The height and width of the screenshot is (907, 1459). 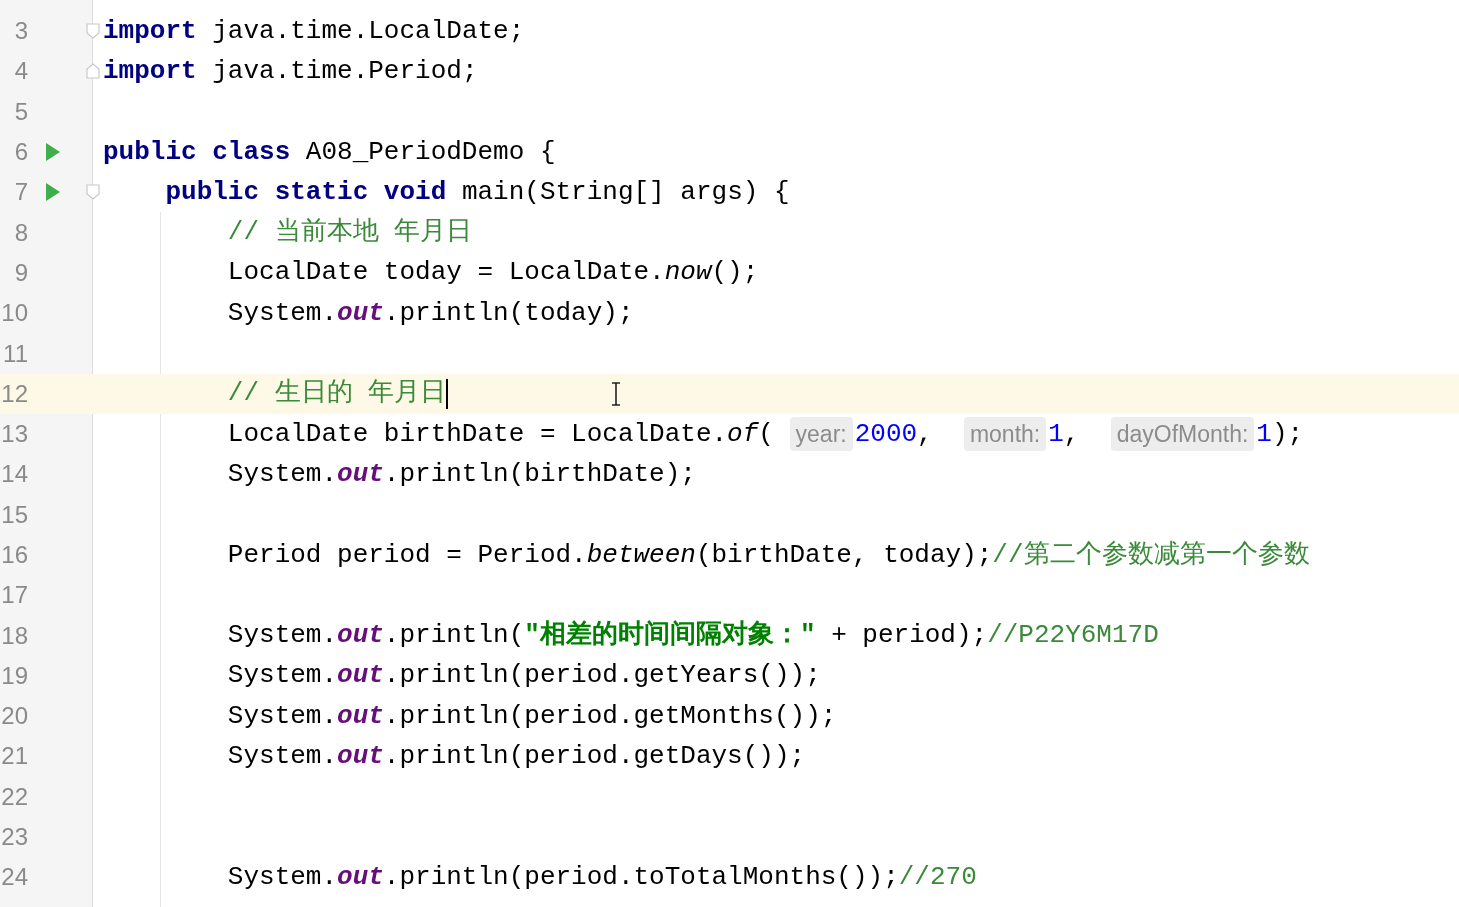 What do you see at coordinates (1151, 555) in the screenshot?
I see `code-comment: //第二个参数减第一个参数` at bounding box center [1151, 555].